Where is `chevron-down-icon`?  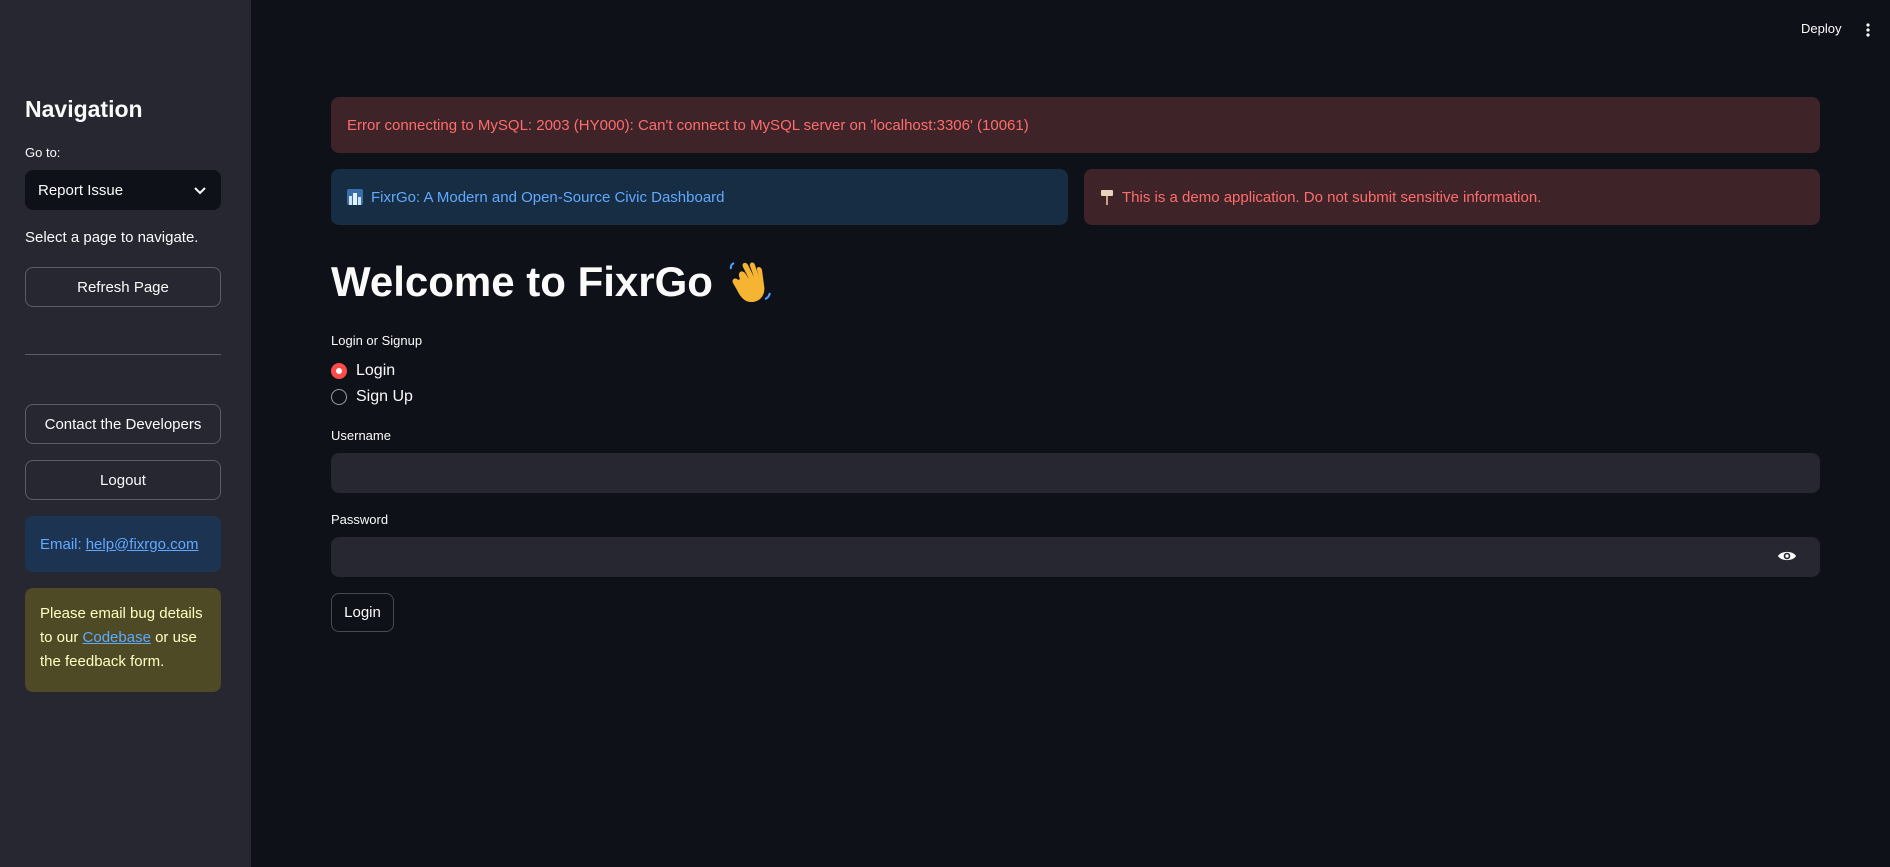
chevron-down-icon is located at coordinates (200, 190).